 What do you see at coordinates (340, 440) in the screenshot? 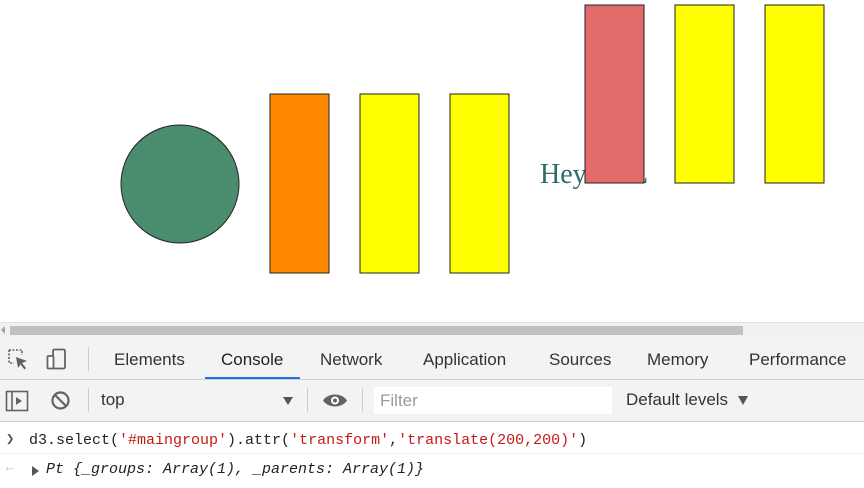
I see `code-arg-attr: 'transform'` at bounding box center [340, 440].